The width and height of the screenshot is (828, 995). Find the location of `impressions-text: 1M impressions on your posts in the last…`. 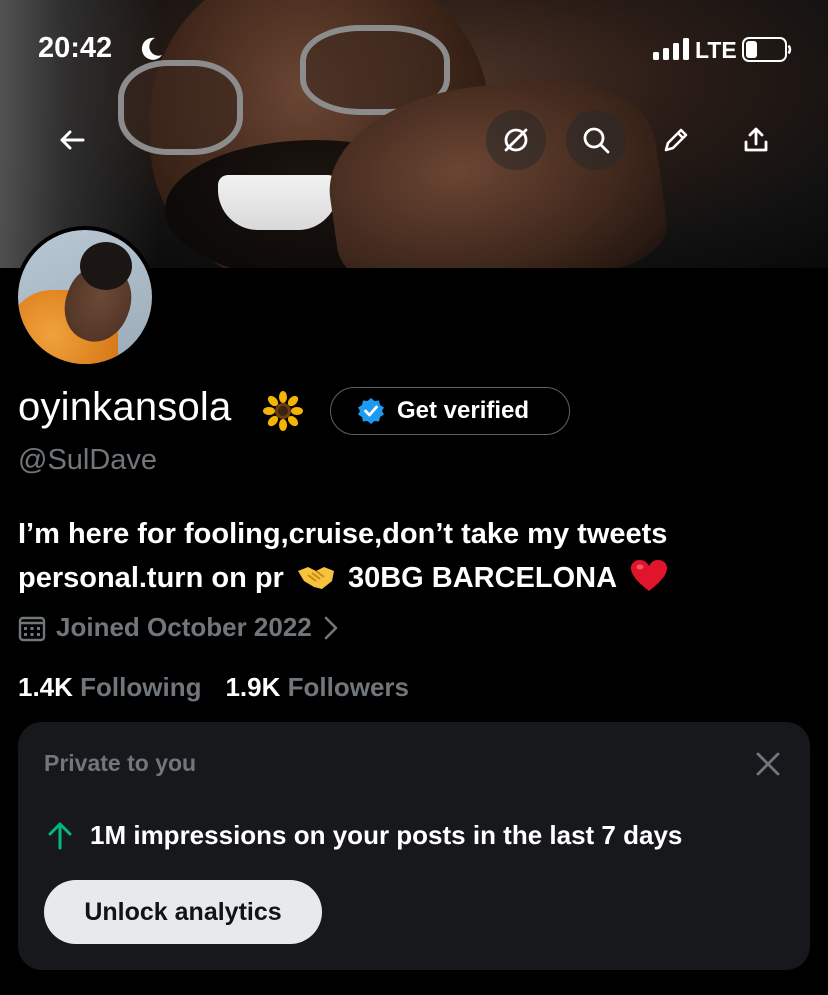

impressions-text: 1M impressions on your posts in the last… is located at coordinates (386, 835).